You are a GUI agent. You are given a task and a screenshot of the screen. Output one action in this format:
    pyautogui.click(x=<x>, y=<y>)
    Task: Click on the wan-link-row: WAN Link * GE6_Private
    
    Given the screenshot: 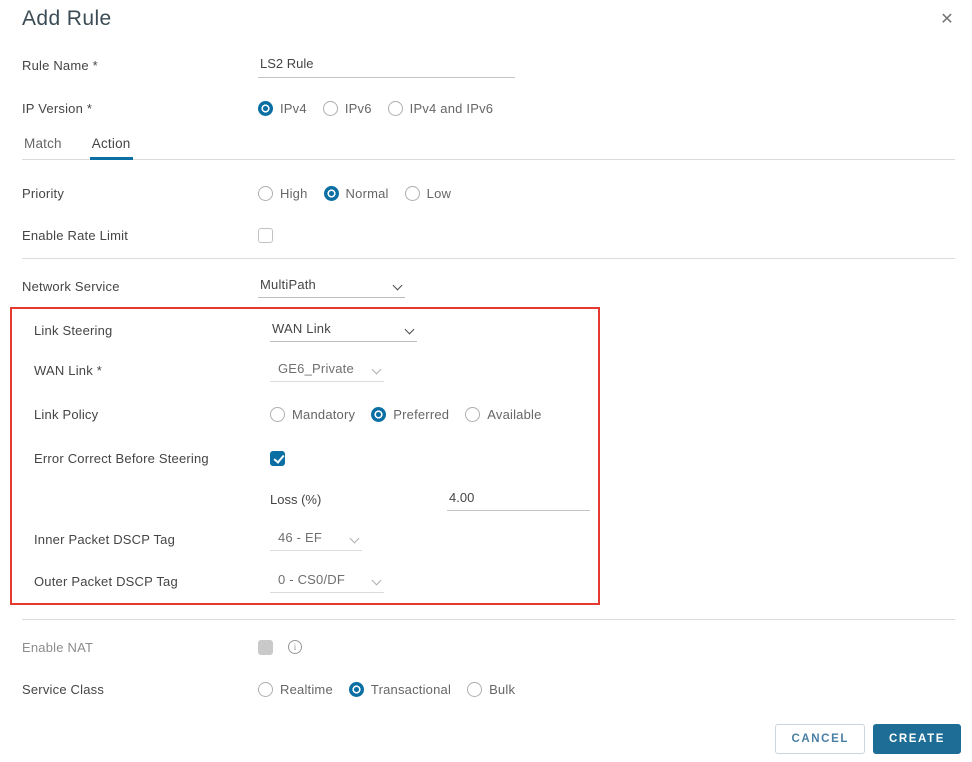 What is the action you would take?
    pyautogui.click(x=310, y=370)
    